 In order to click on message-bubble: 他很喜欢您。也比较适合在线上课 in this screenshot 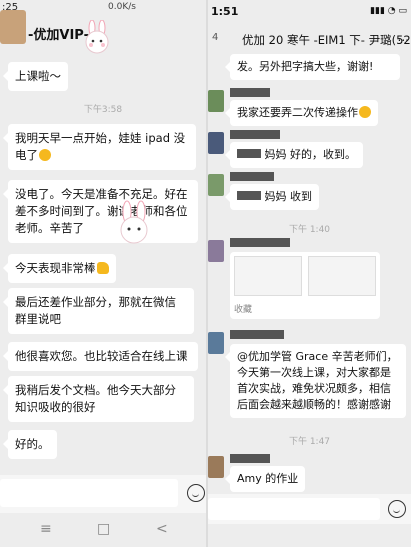, I will do `click(100, 356)`.